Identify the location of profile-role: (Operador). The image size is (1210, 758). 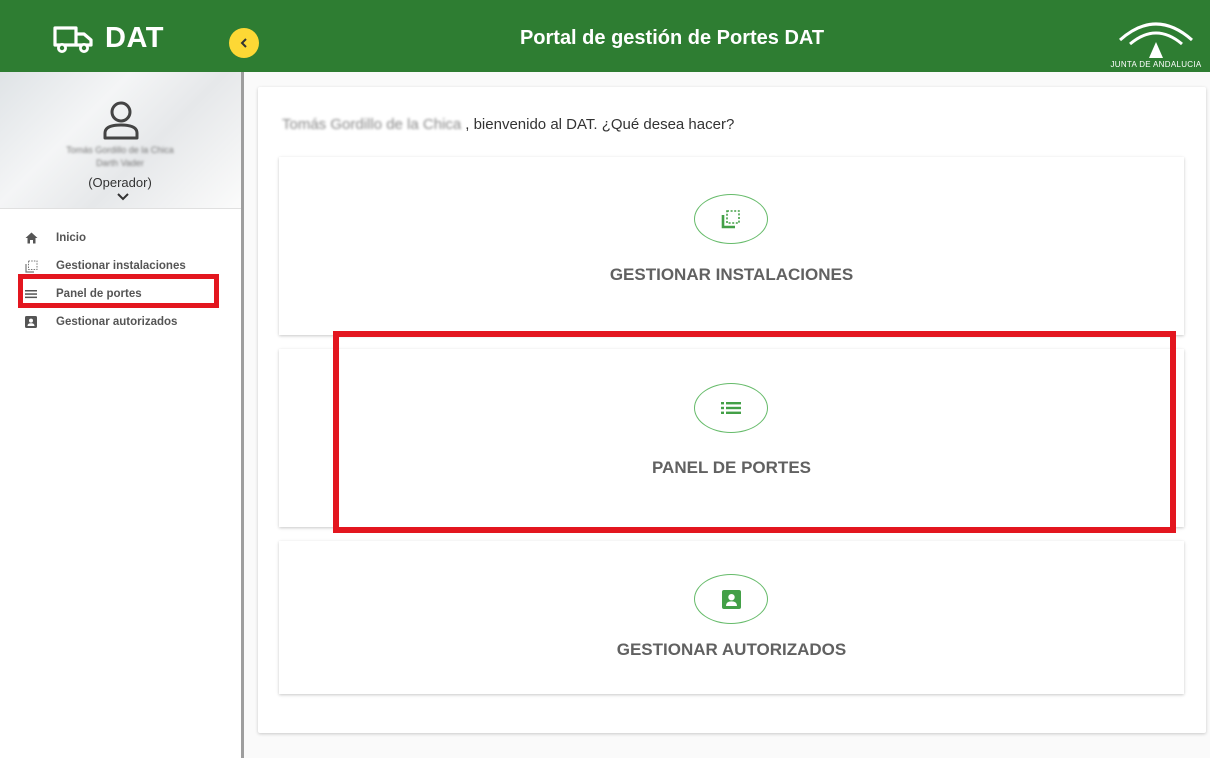
(120, 182).